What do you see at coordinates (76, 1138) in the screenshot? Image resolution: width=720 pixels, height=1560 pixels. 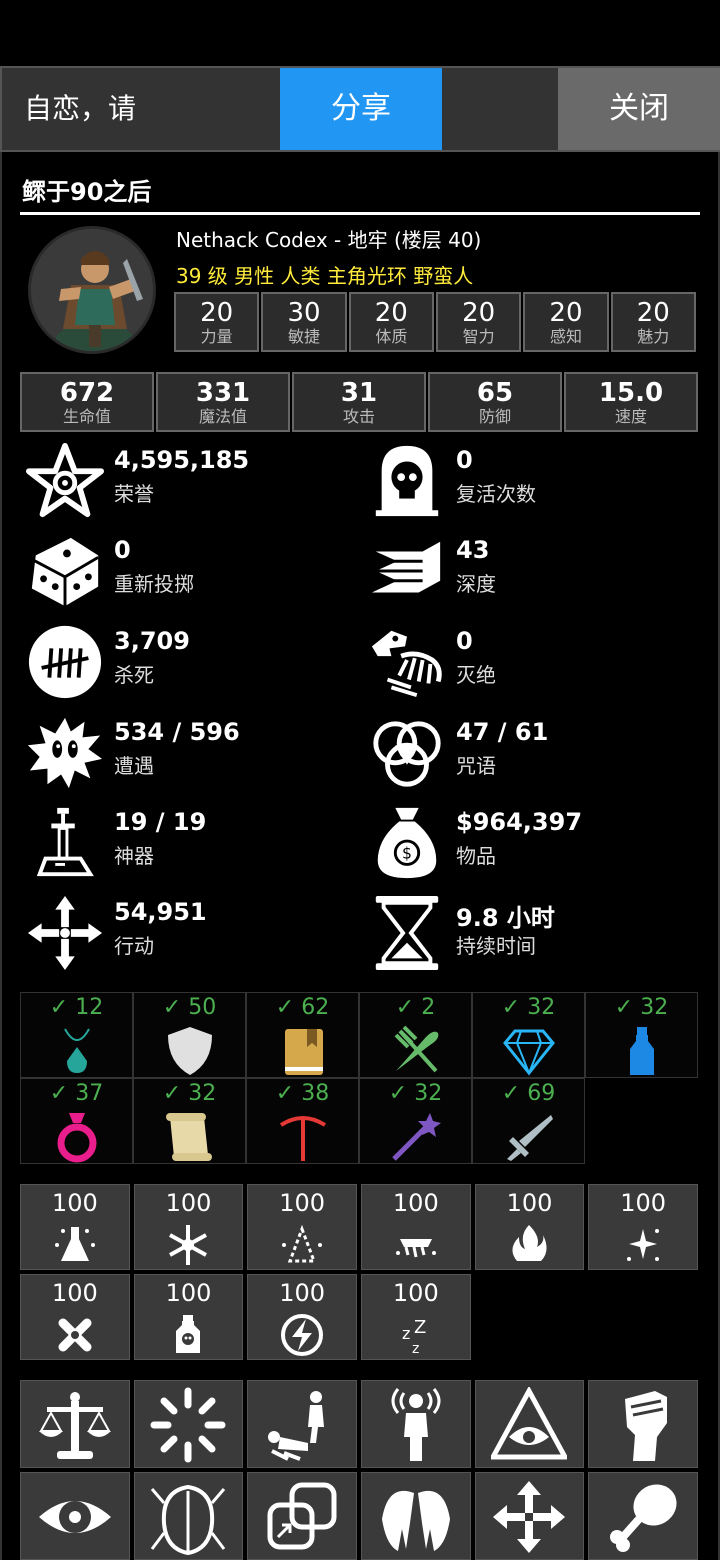 I see `ring-icon` at bounding box center [76, 1138].